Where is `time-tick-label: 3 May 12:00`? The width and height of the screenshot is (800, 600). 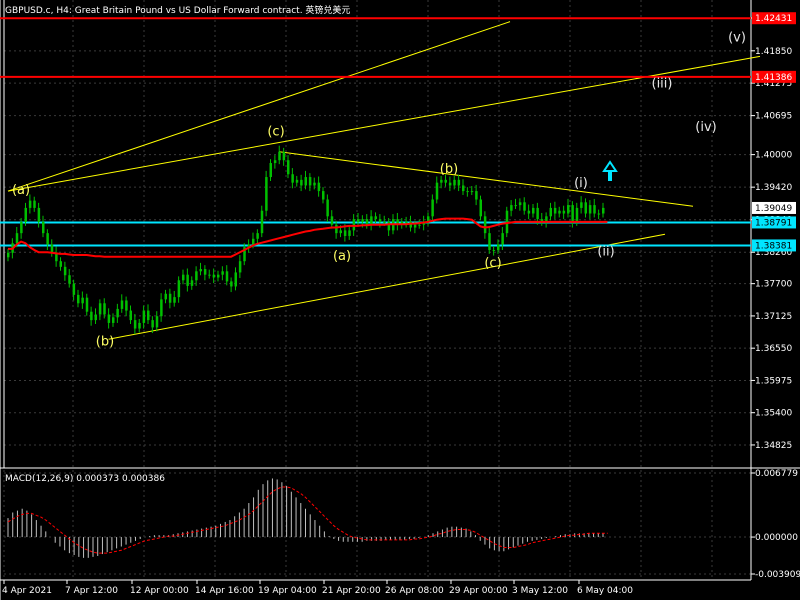
time-tick-label: 3 May 12:00 is located at coordinates (540, 591).